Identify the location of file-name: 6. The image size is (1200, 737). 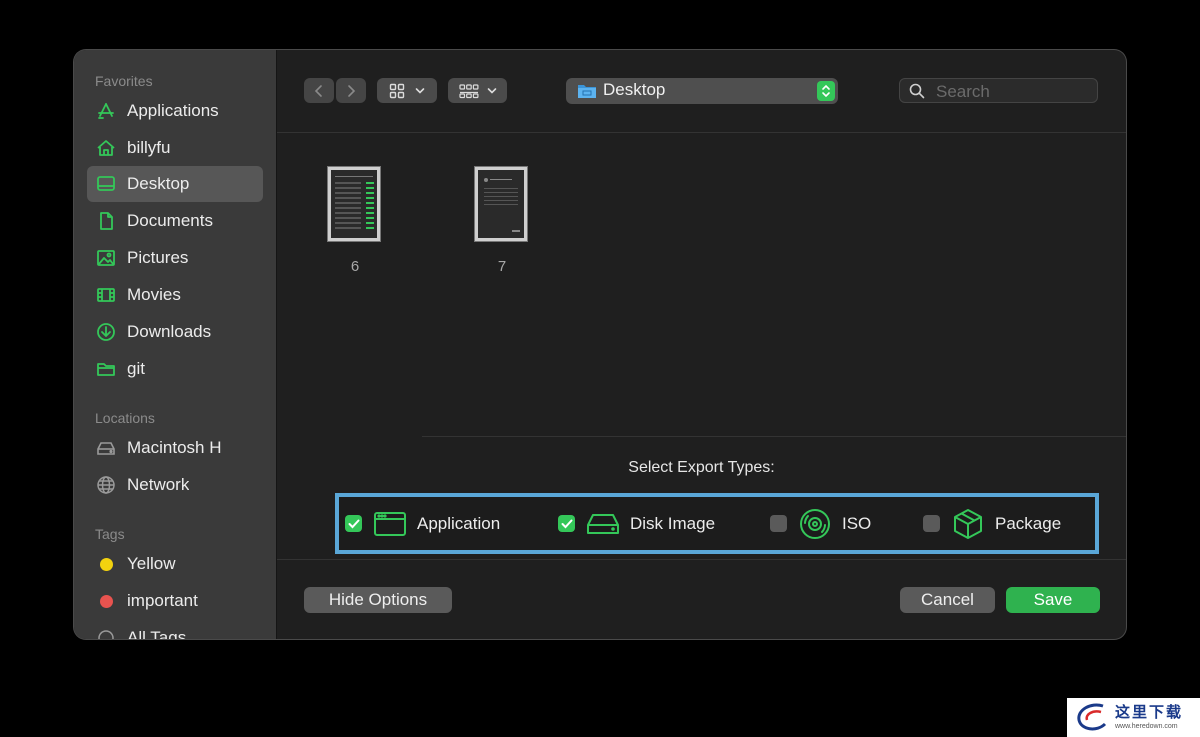
(355, 266).